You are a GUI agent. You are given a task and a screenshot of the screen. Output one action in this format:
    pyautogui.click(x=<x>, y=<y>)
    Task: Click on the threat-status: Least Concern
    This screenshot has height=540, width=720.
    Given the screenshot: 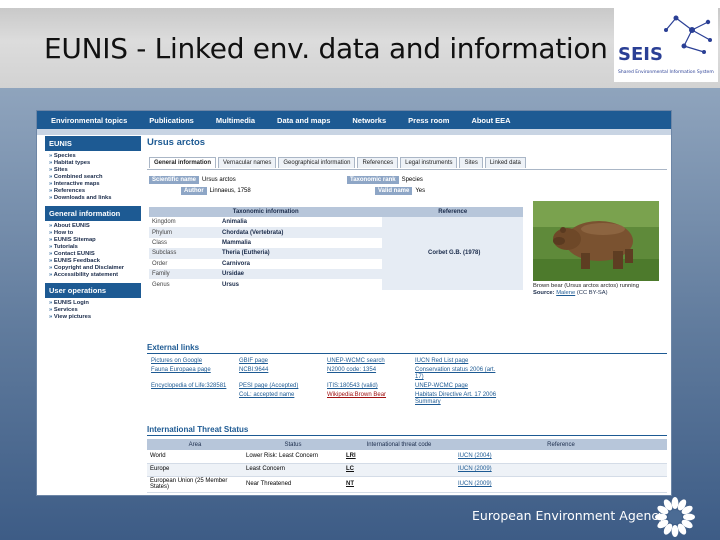 What is the action you would take?
    pyautogui.click(x=293, y=470)
    